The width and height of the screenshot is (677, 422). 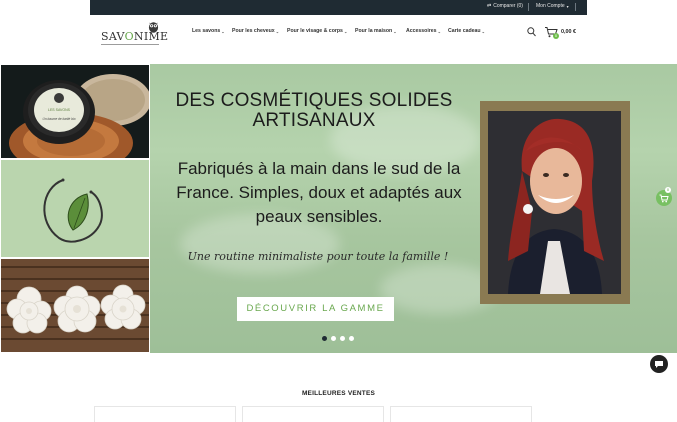 I want to click on hero-subtitle-line: Fabriqués à la main dans le sud de la, so click(x=319, y=168).